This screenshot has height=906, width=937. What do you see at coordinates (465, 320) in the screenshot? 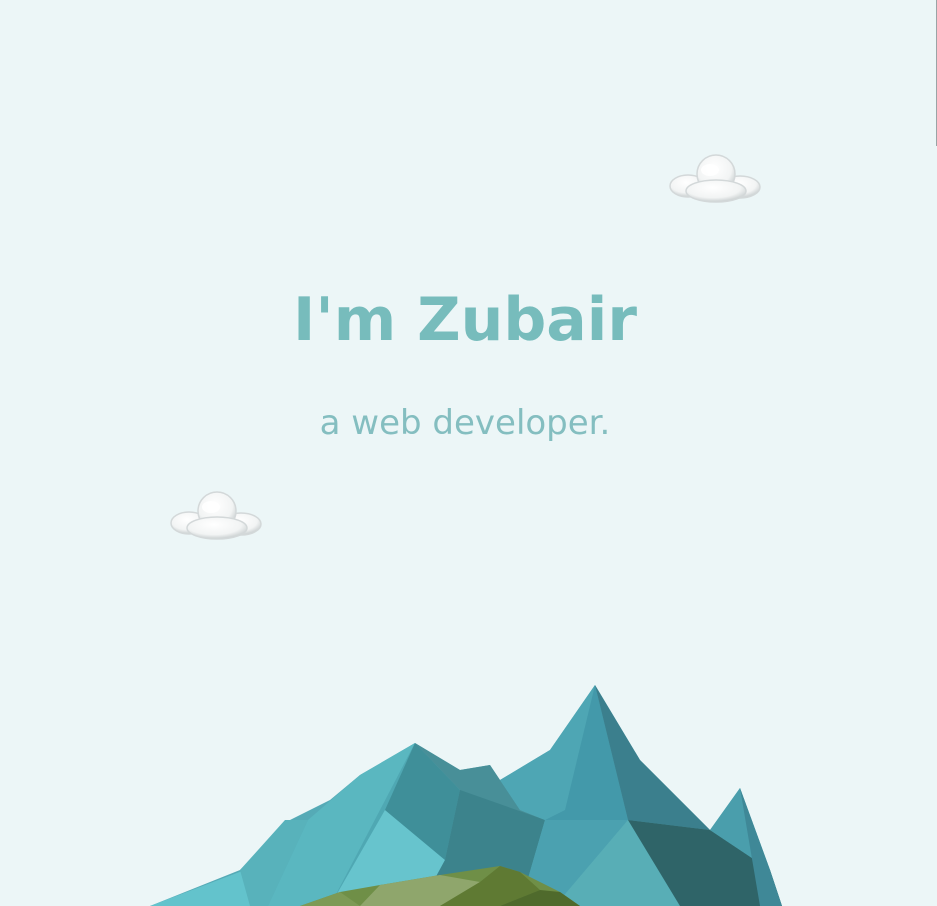
I see `hero-title: I'm Zubair` at bounding box center [465, 320].